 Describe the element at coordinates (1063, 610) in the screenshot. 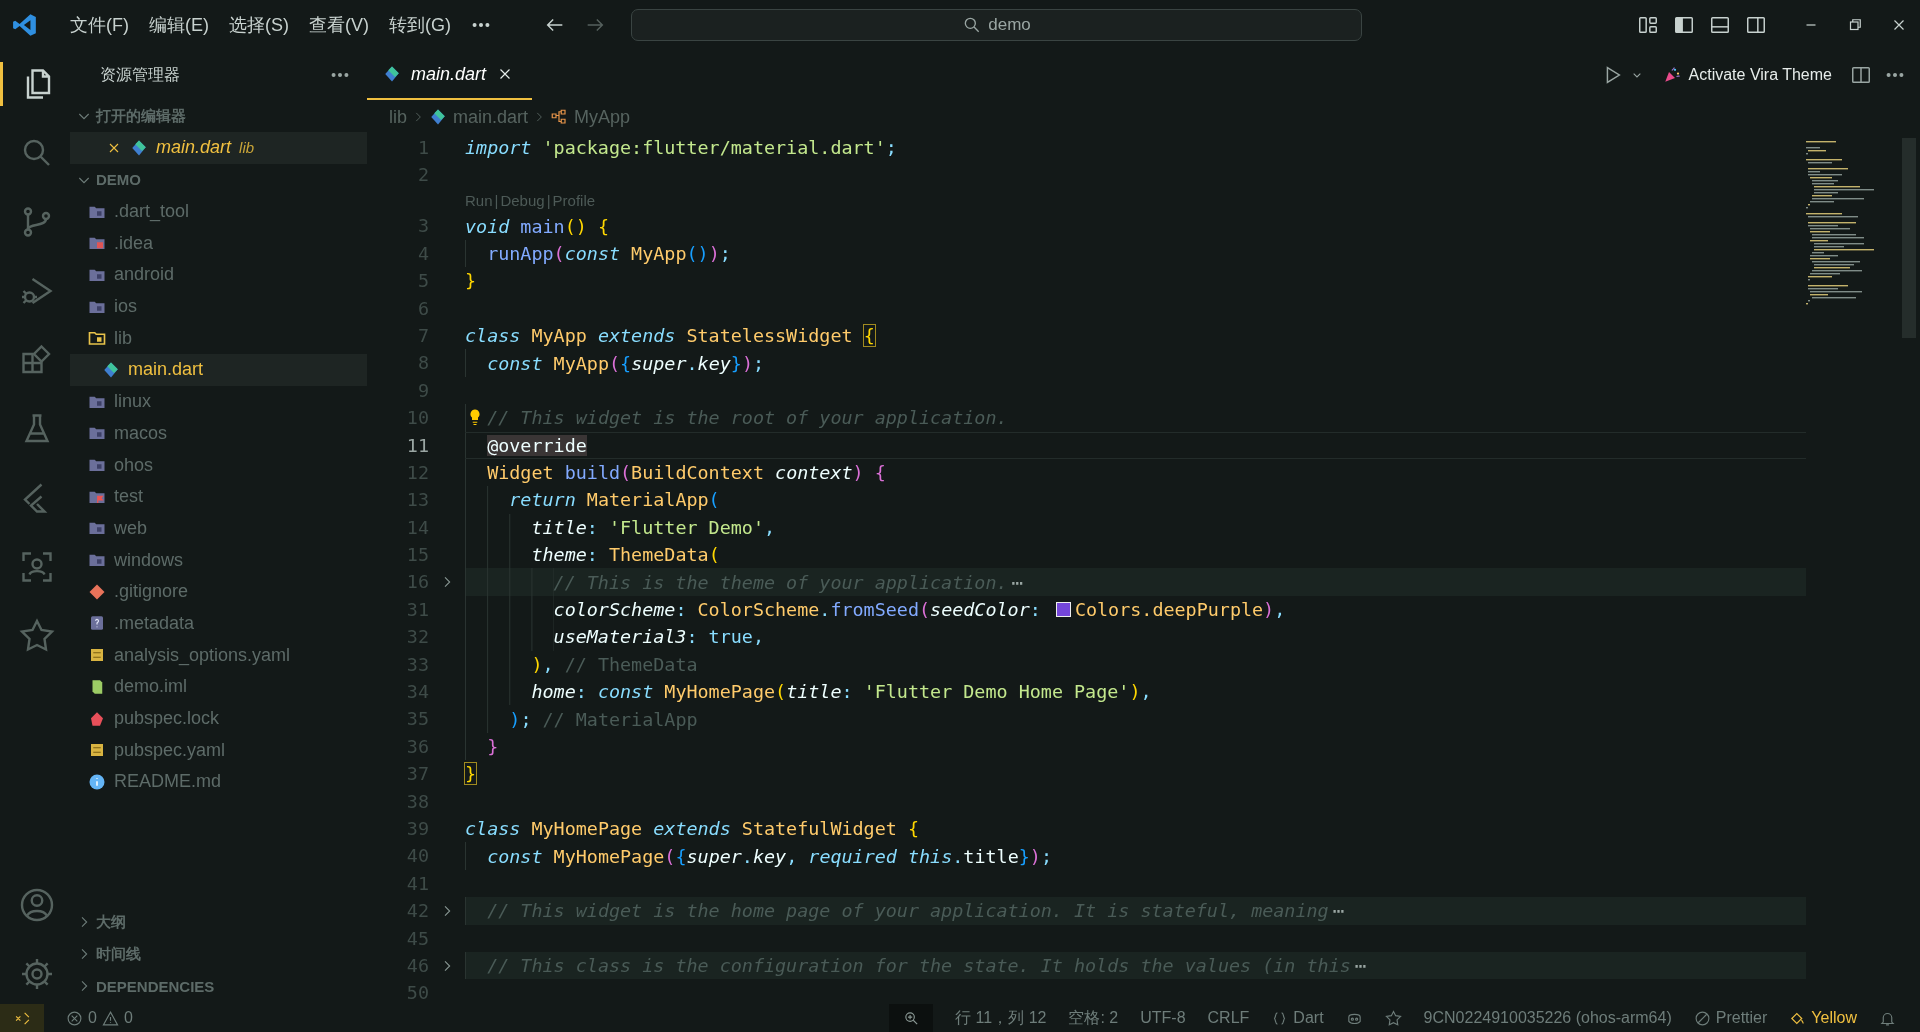

I see `color-swatch` at that location.